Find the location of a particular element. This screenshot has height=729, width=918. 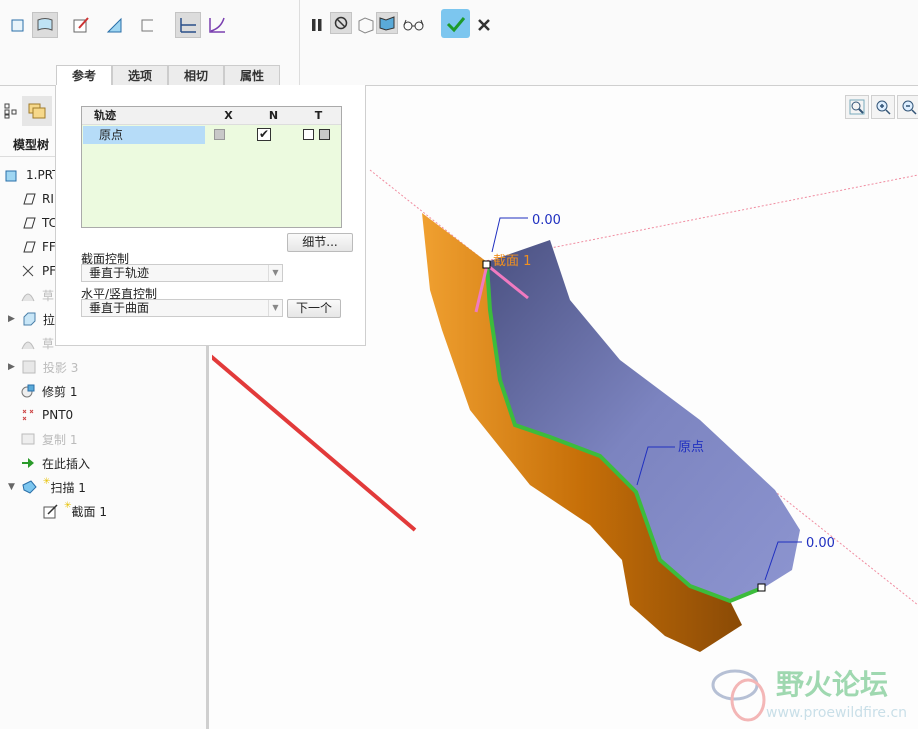

zoom-out-icon is located at coordinates (907, 107).